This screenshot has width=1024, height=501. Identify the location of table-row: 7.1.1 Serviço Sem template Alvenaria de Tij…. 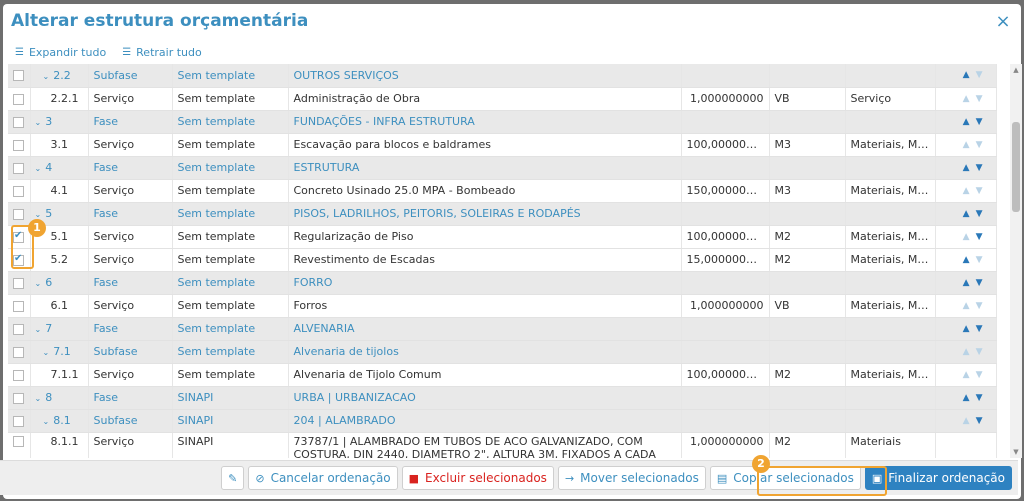
(502, 375).